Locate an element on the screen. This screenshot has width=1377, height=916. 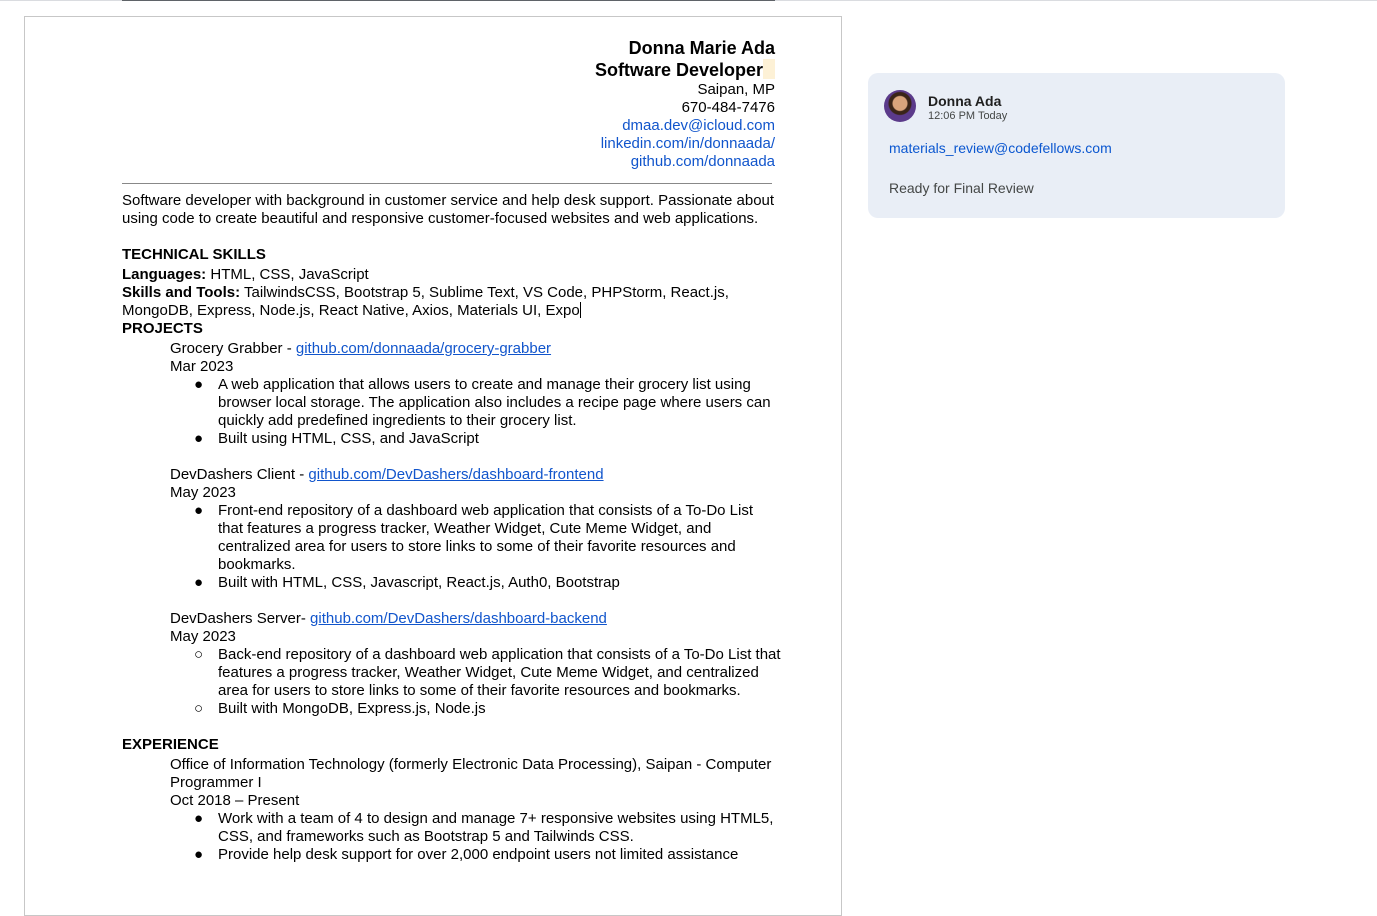
project-name: Grocery Grabber - is located at coordinates (233, 348).